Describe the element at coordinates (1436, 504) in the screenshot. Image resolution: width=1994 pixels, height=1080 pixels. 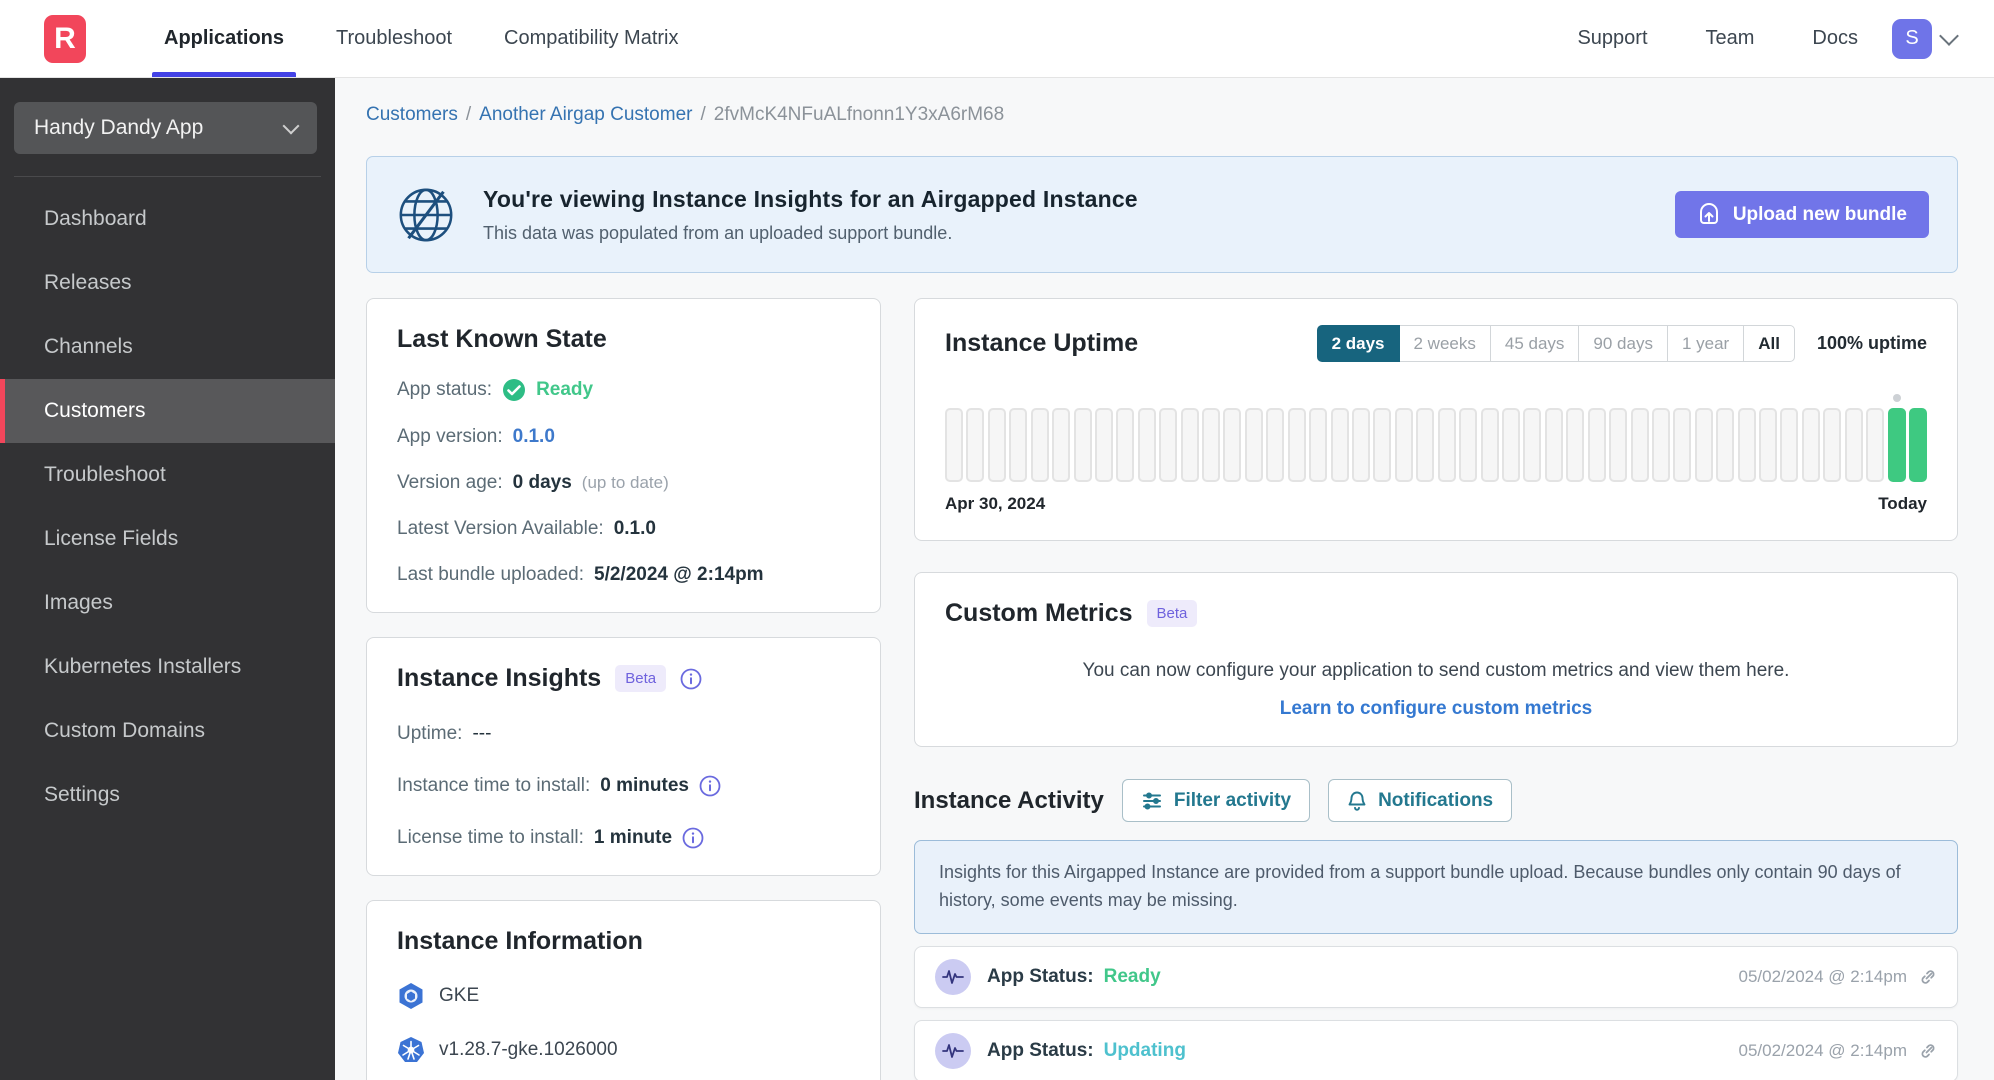
I see `uptime-axis-labels: Apr 30, 2024 Today` at that location.